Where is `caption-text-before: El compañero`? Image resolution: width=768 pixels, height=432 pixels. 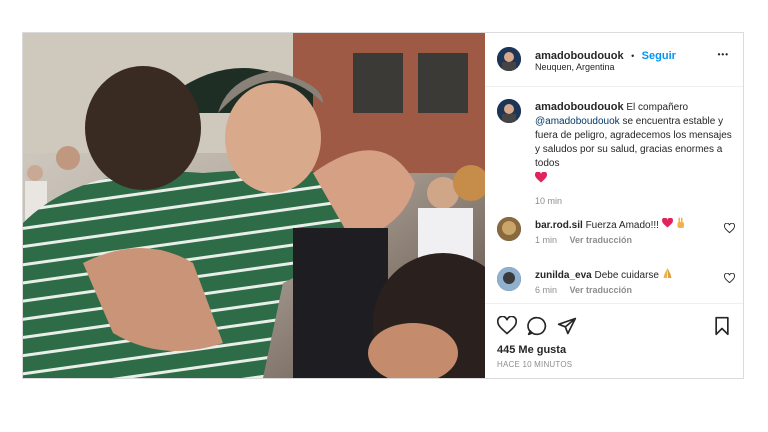
caption-text-before: El compañero is located at coordinates (657, 107).